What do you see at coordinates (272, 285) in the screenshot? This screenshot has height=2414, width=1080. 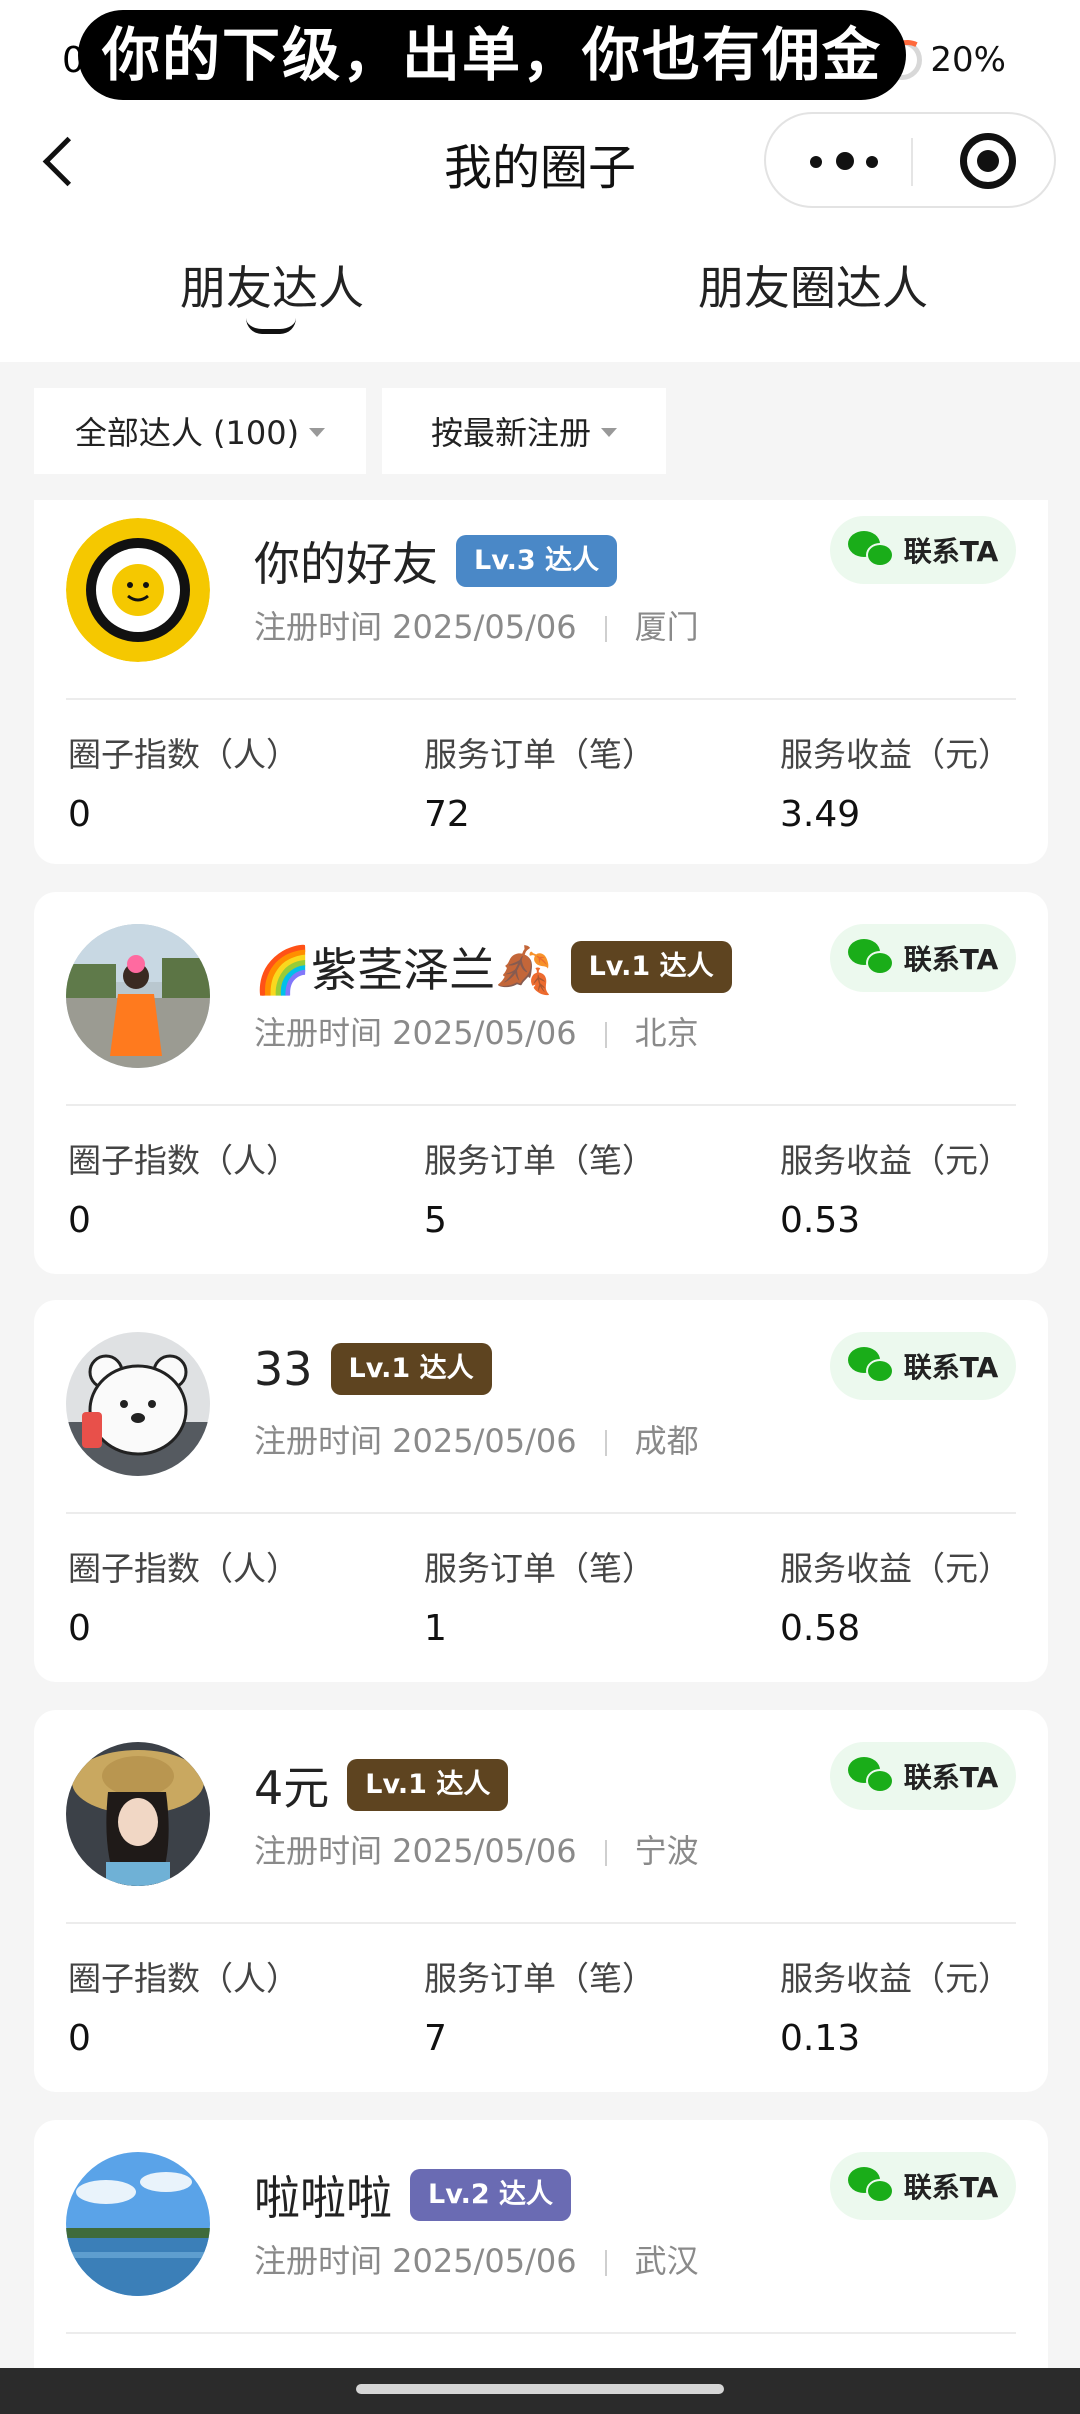 I see `tab-friend-creators: 朋友达人` at bounding box center [272, 285].